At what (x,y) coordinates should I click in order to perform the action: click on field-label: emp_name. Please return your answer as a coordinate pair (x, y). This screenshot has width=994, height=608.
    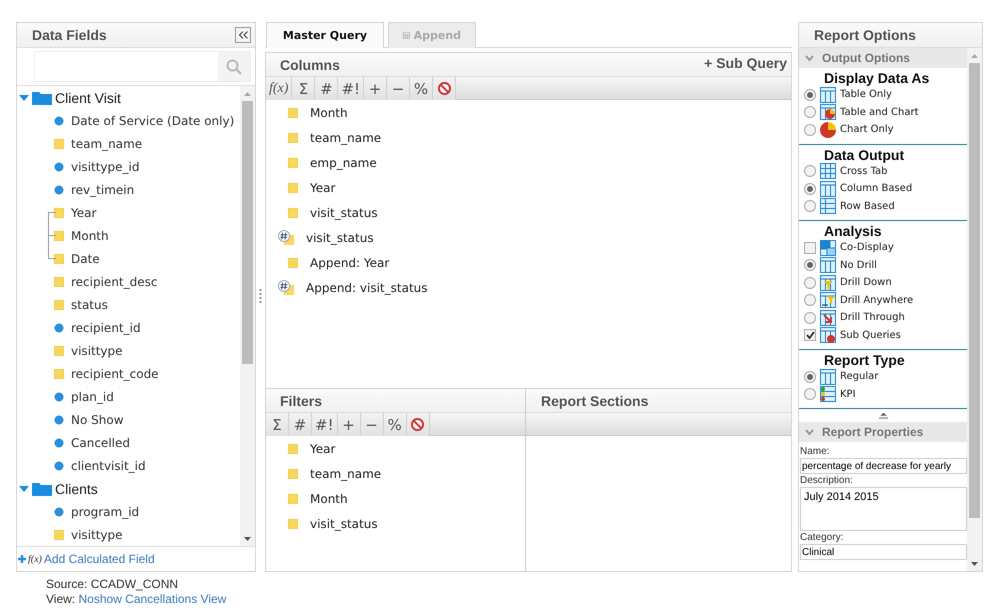
    Looking at the image, I should click on (343, 163).